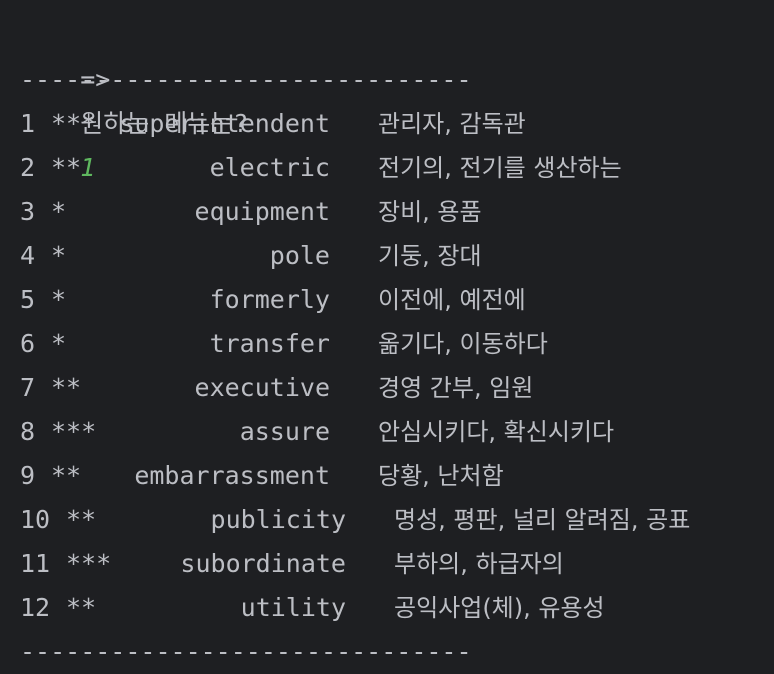 The height and width of the screenshot is (674, 774). Describe the element at coordinates (269, 343) in the screenshot. I see `row-word: transfer` at that location.